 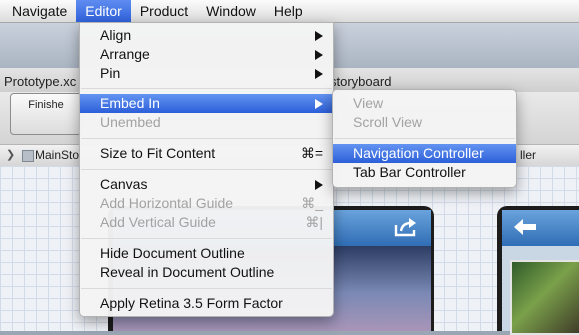 I want to click on menu-item-label: Embed In, so click(x=130, y=103).